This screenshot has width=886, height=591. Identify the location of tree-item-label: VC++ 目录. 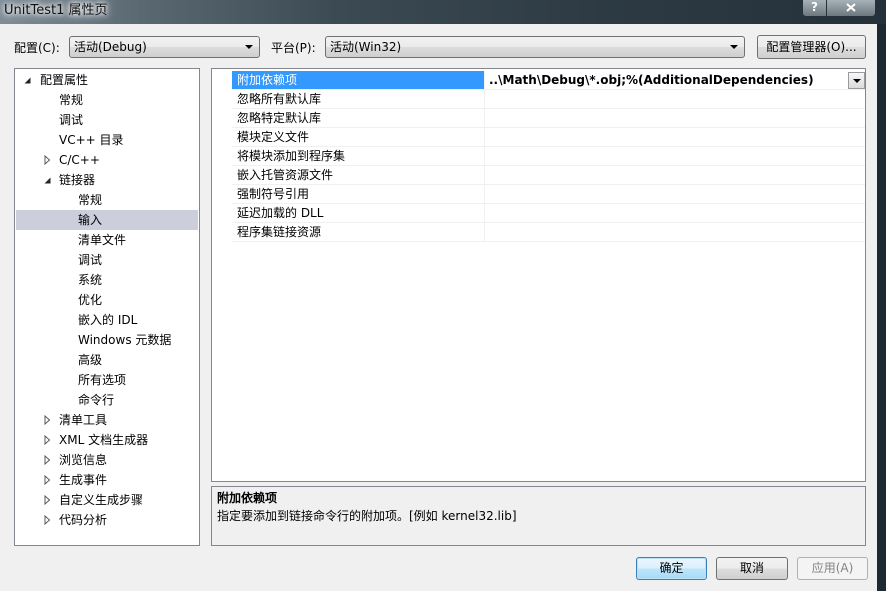
(91, 140).